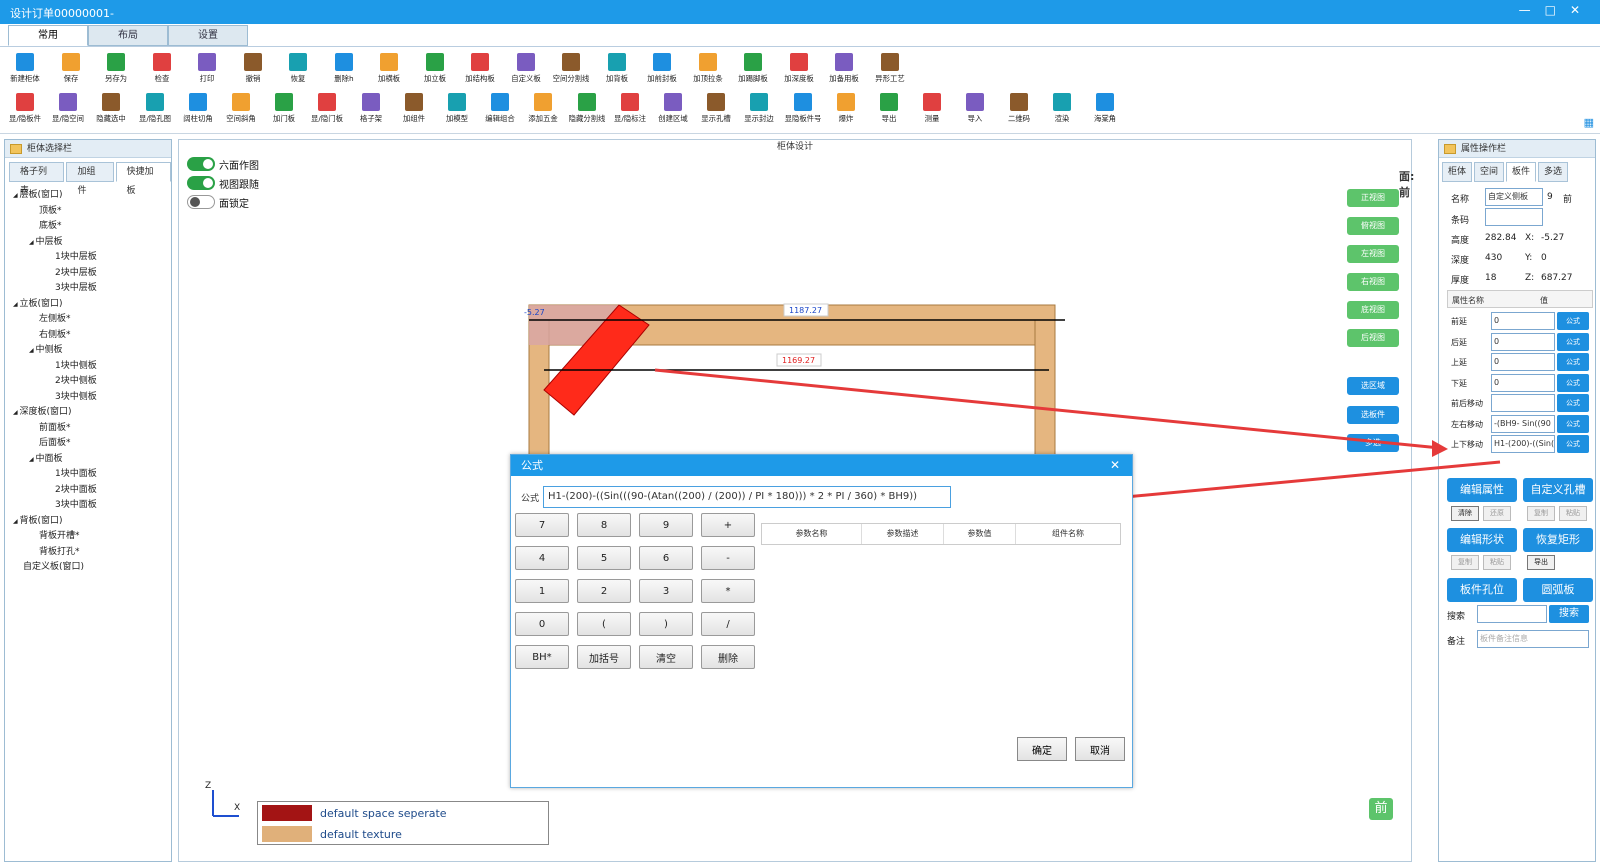 Image resolution: width=1600 pixels, height=865 pixels. Describe the element at coordinates (666, 657) in the screenshot. I see `keypad-key: 清空` at that location.